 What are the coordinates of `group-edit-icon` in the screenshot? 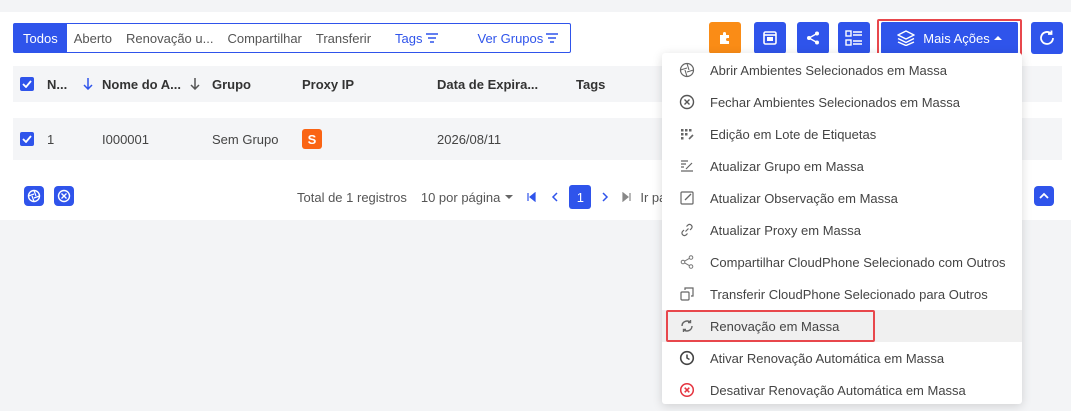 It's located at (687, 166).